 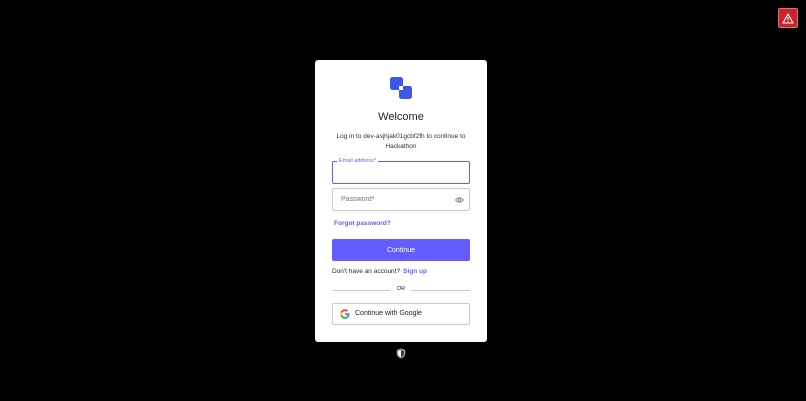 What do you see at coordinates (401, 117) in the screenshot?
I see `page-title: Welcome` at bounding box center [401, 117].